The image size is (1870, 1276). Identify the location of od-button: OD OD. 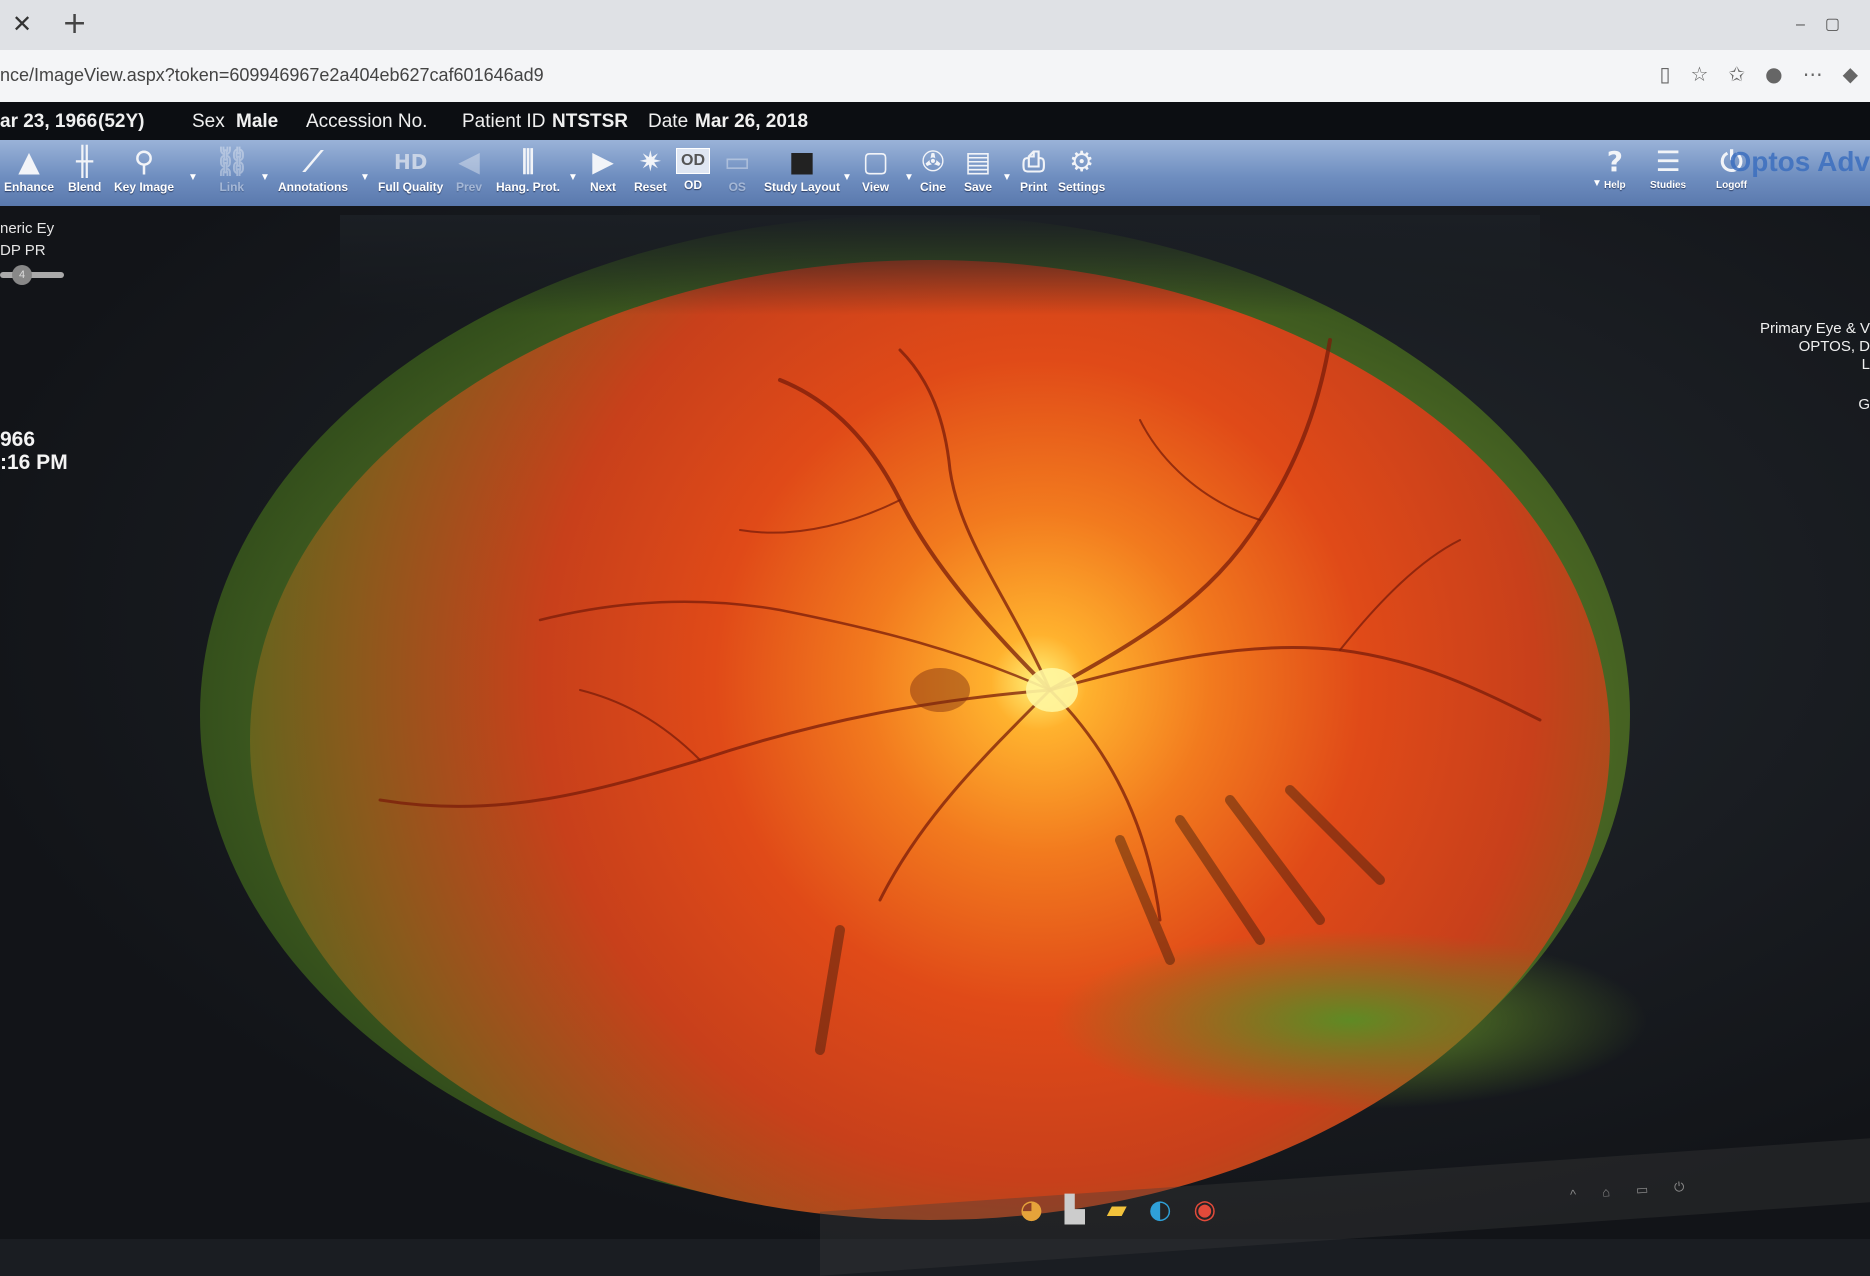
(693, 168).